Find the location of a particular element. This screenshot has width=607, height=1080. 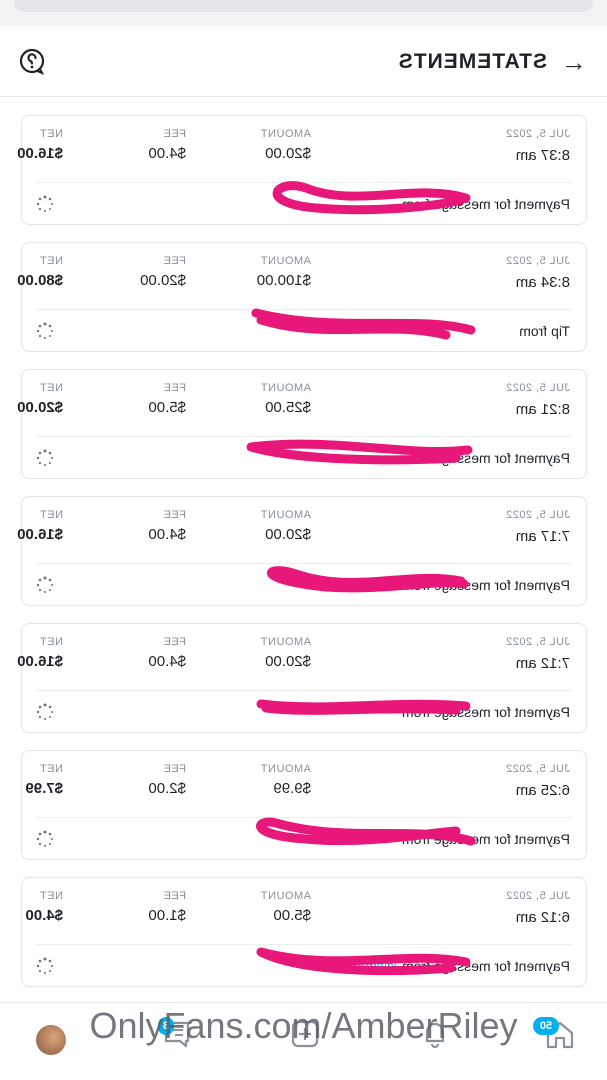

date-column: JUL 5, 2022 7:12 am is located at coordinates (538, 654).